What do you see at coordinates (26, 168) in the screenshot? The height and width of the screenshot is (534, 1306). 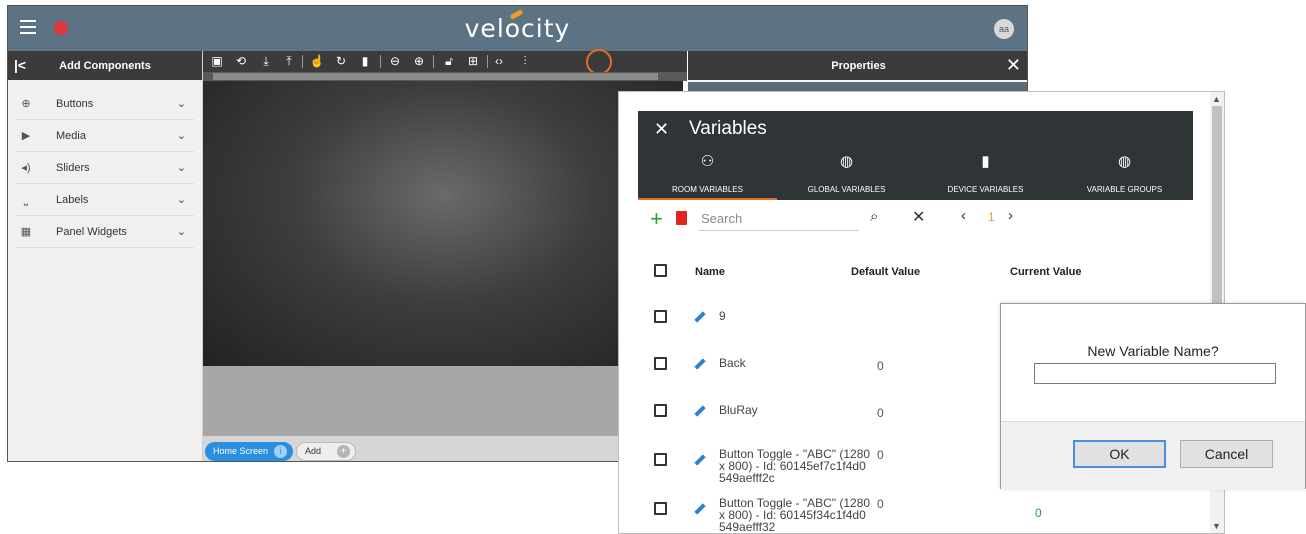 I see `volume-icon: ◂)` at bounding box center [26, 168].